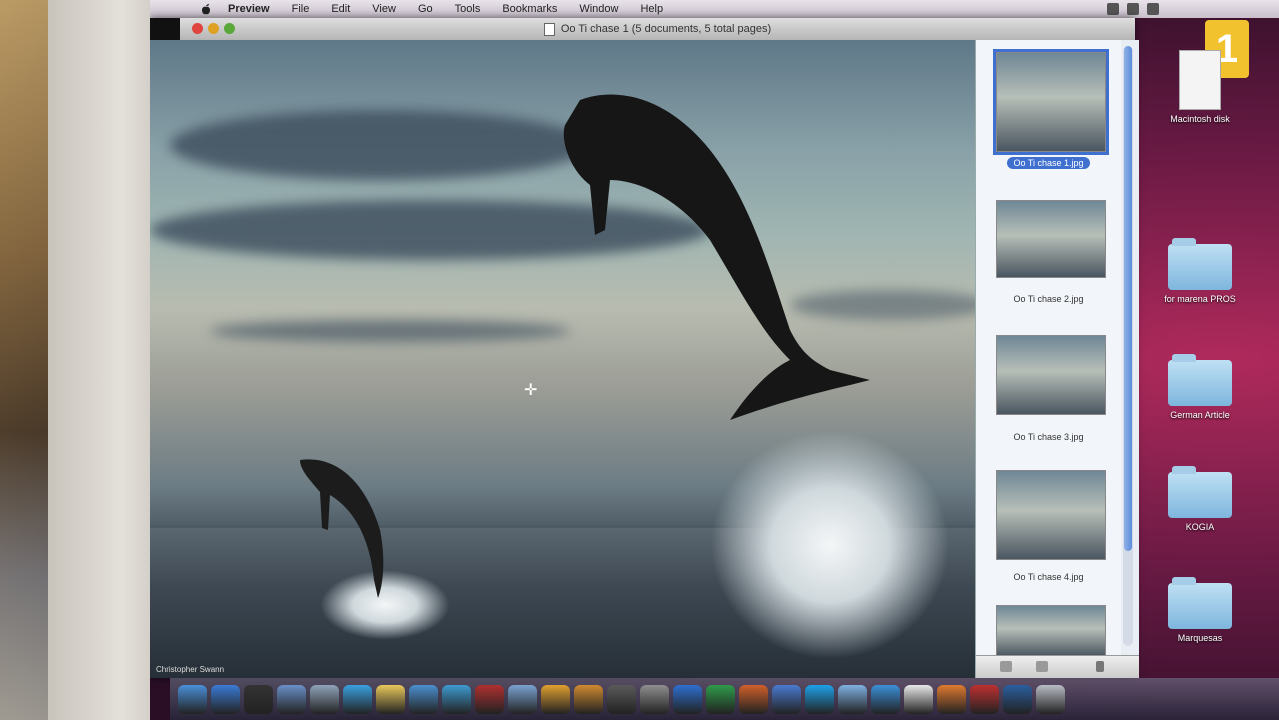 The width and height of the screenshot is (1279, 720). What do you see at coordinates (225, 699) in the screenshot?
I see `safari-icon` at bounding box center [225, 699].